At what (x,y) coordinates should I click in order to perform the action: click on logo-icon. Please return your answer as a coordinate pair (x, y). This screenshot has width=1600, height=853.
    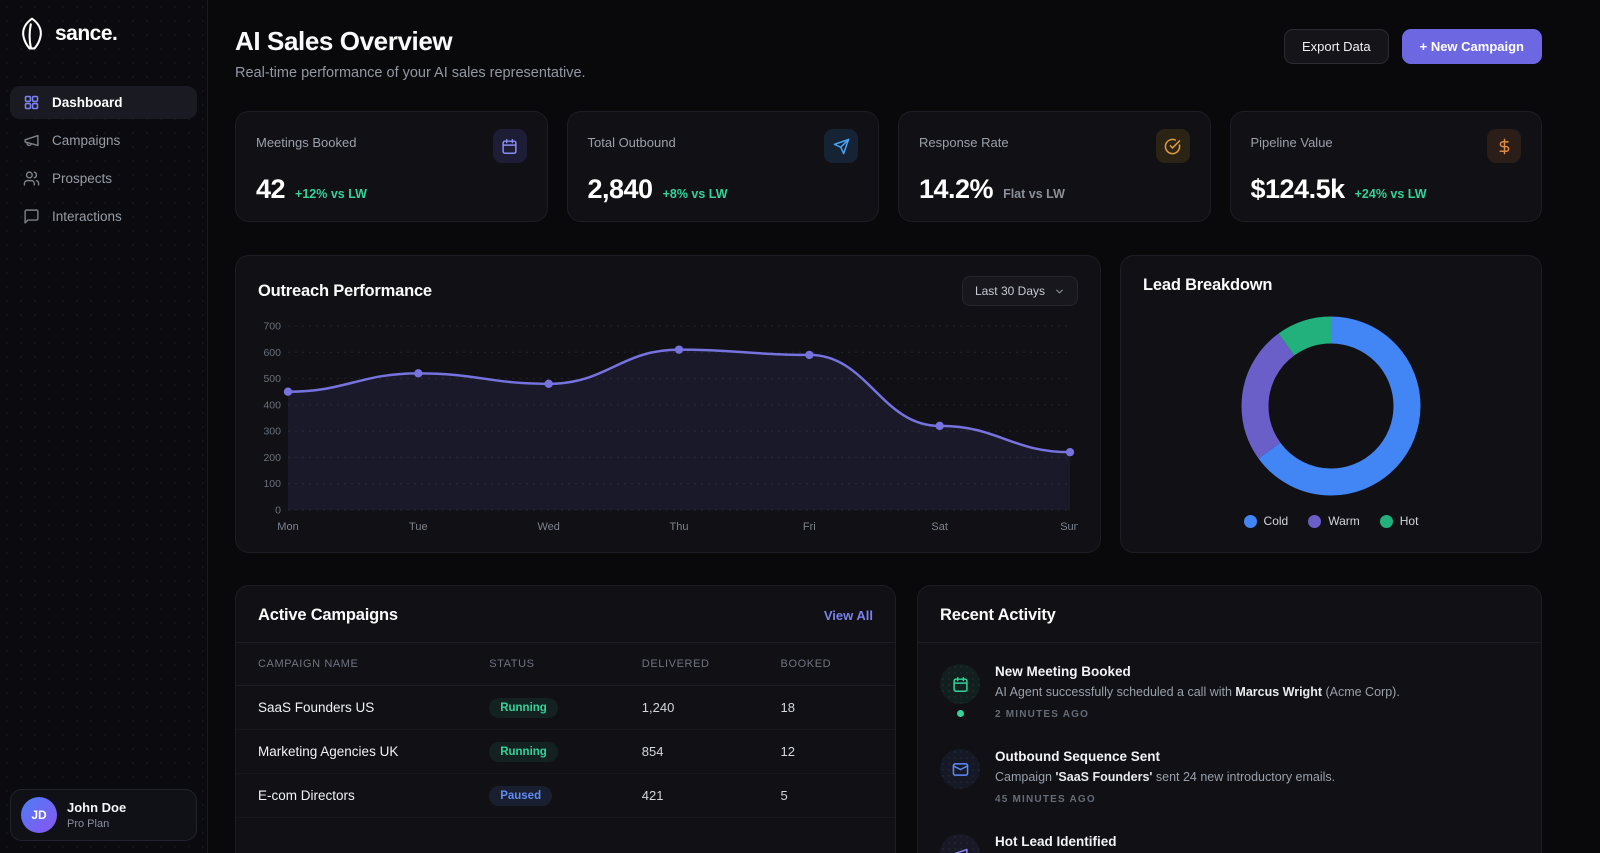
    Looking at the image, I should click on (32, 34).